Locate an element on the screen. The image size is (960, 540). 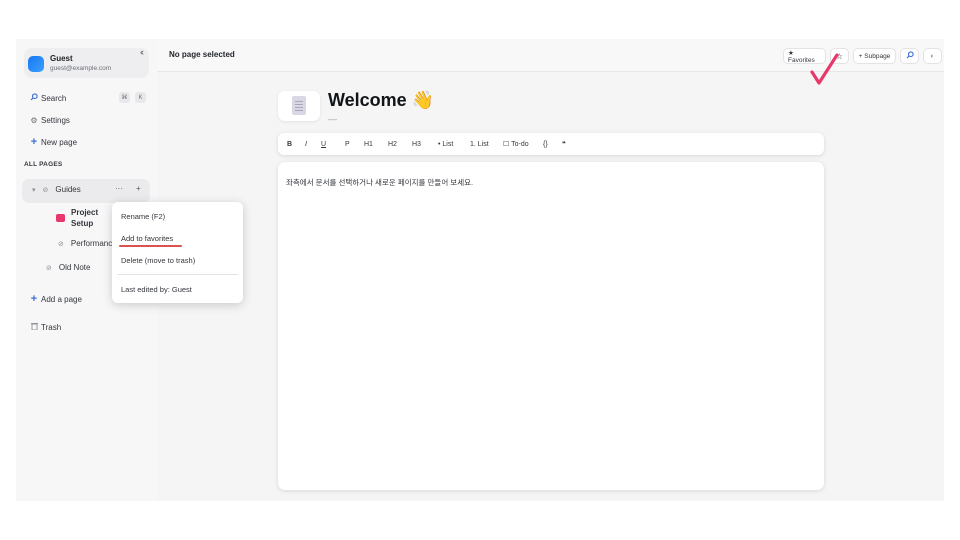
tree-item-label: Guides is located at coordinates (68, 189).